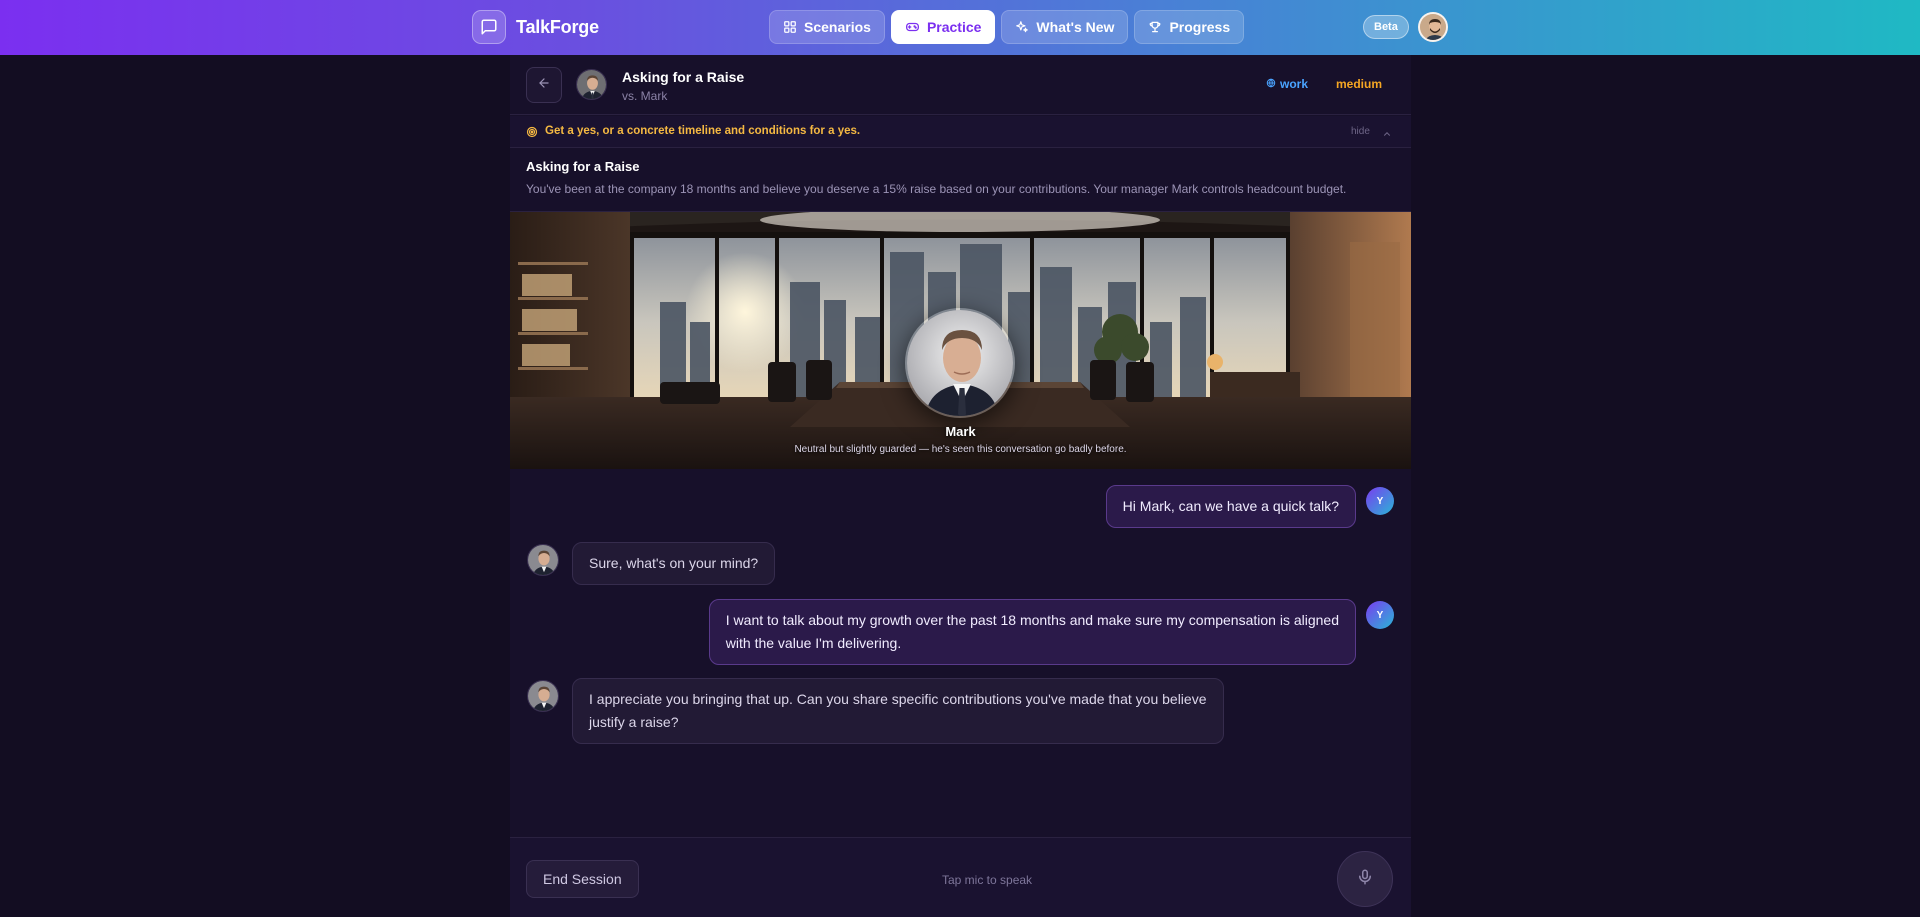 This screenshot has width=1920, height=917. Describe the element at coordinates (582, 879) in the screenshot. I see `end-session-button: End Session` at that location.